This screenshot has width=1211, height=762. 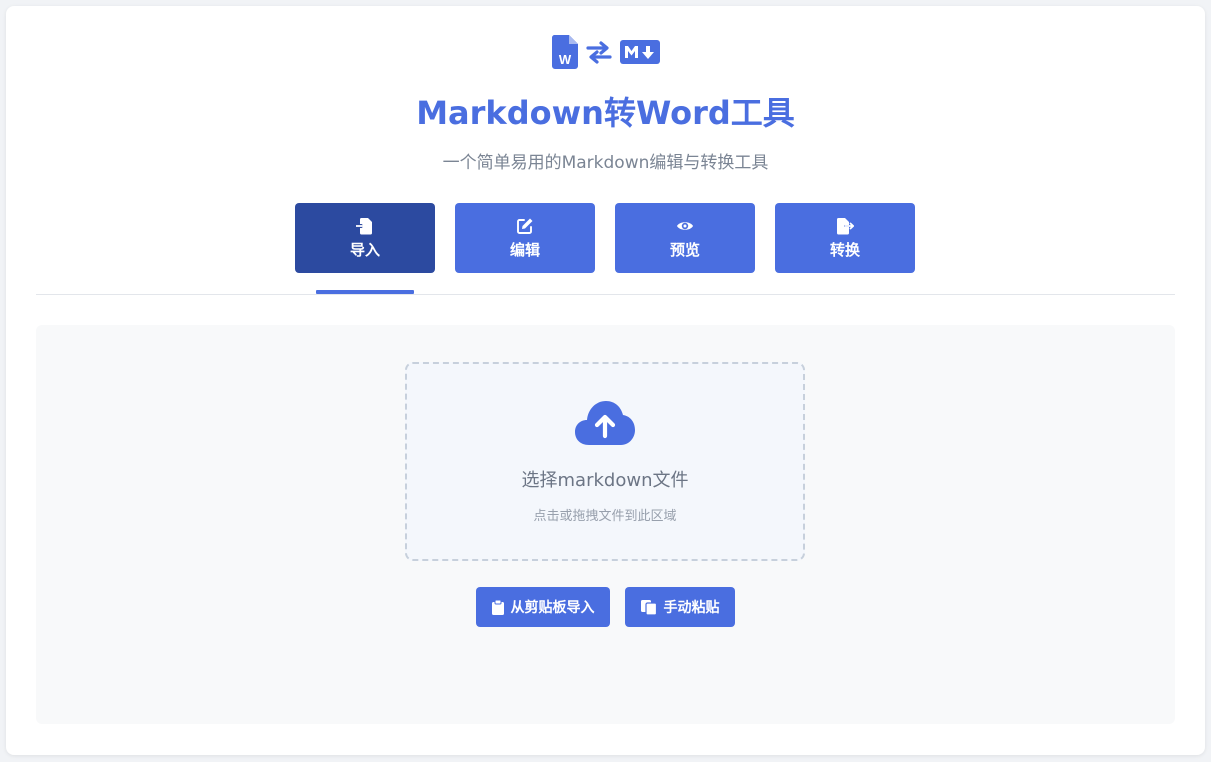 I want to click on manual-paste-button: 手动粘贴, so click(x=680, y=607).